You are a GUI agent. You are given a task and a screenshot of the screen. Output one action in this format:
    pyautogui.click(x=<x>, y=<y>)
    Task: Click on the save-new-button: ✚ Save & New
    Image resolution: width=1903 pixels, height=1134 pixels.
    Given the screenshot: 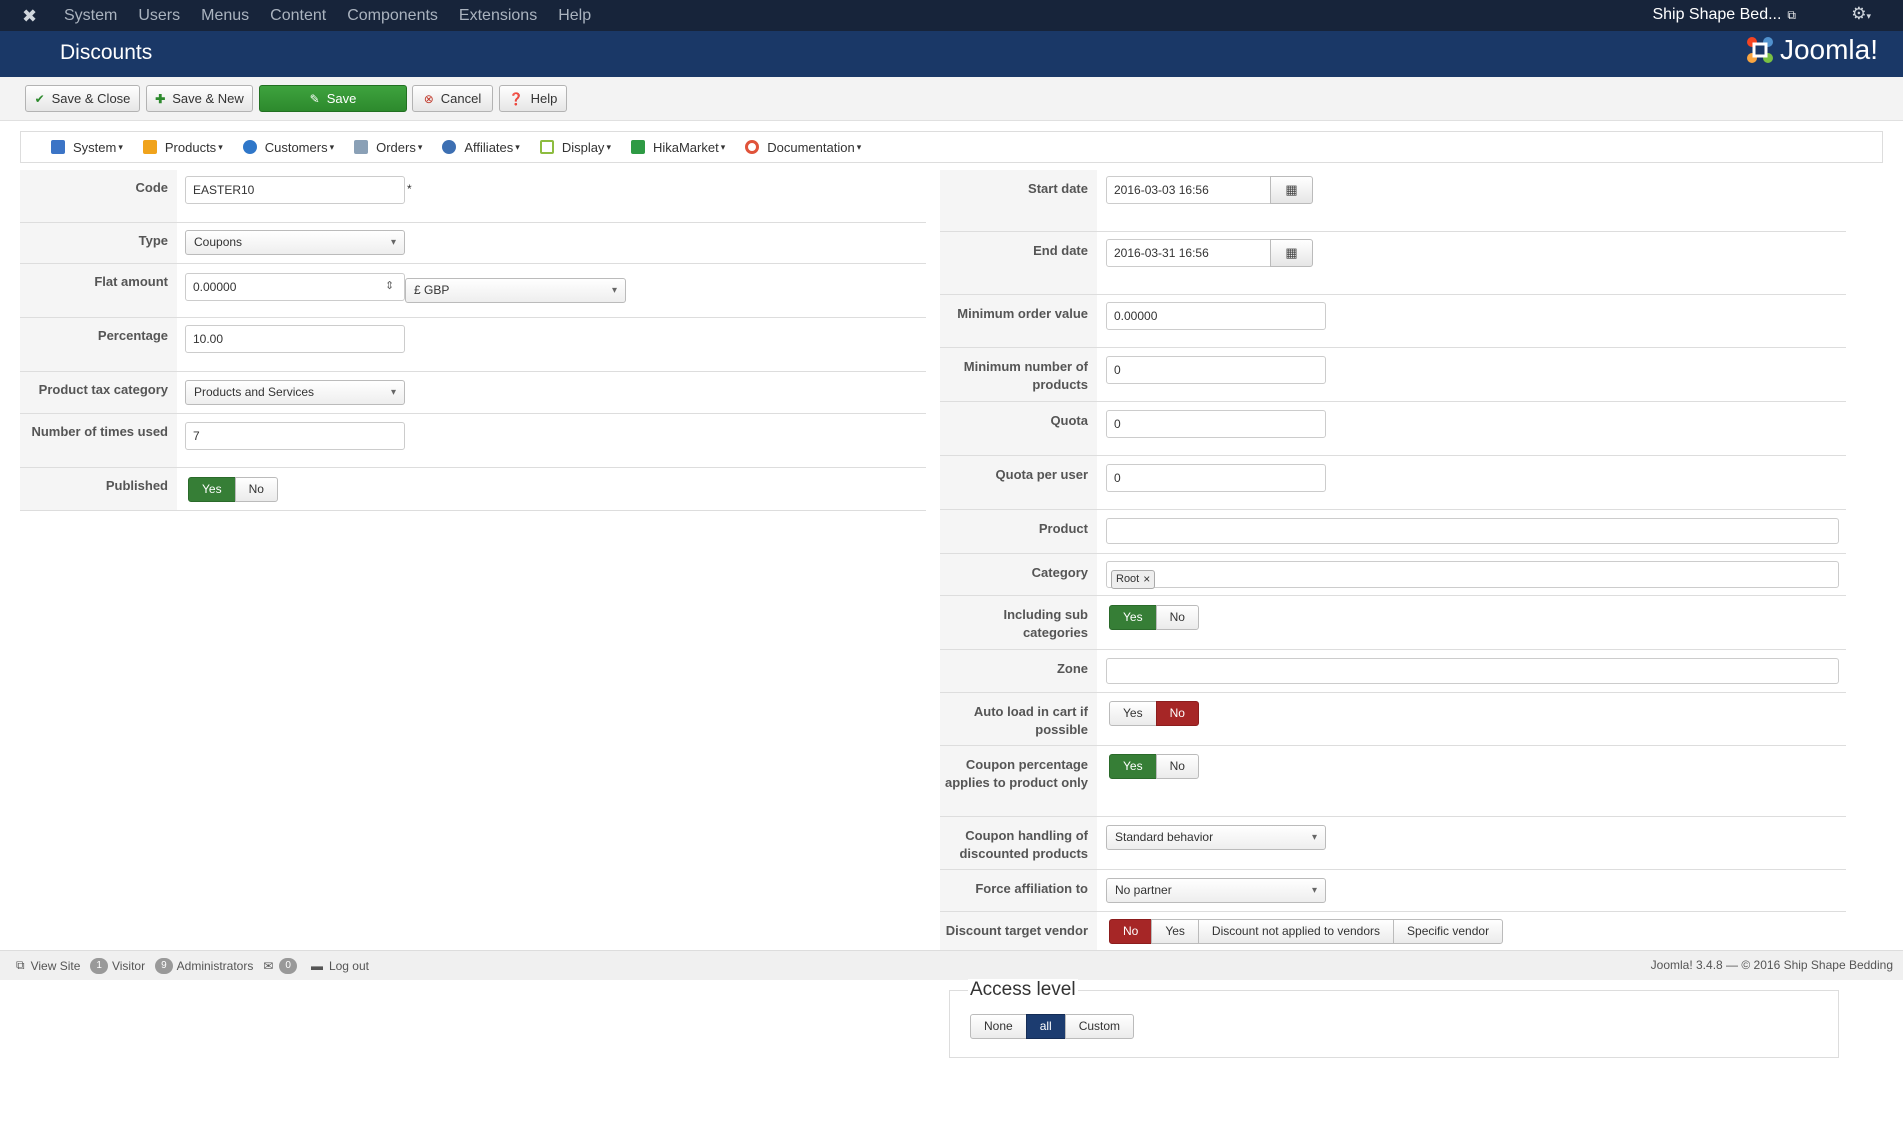 What is the action you would take?
    pyautogui.click(x=199, y=98)
    